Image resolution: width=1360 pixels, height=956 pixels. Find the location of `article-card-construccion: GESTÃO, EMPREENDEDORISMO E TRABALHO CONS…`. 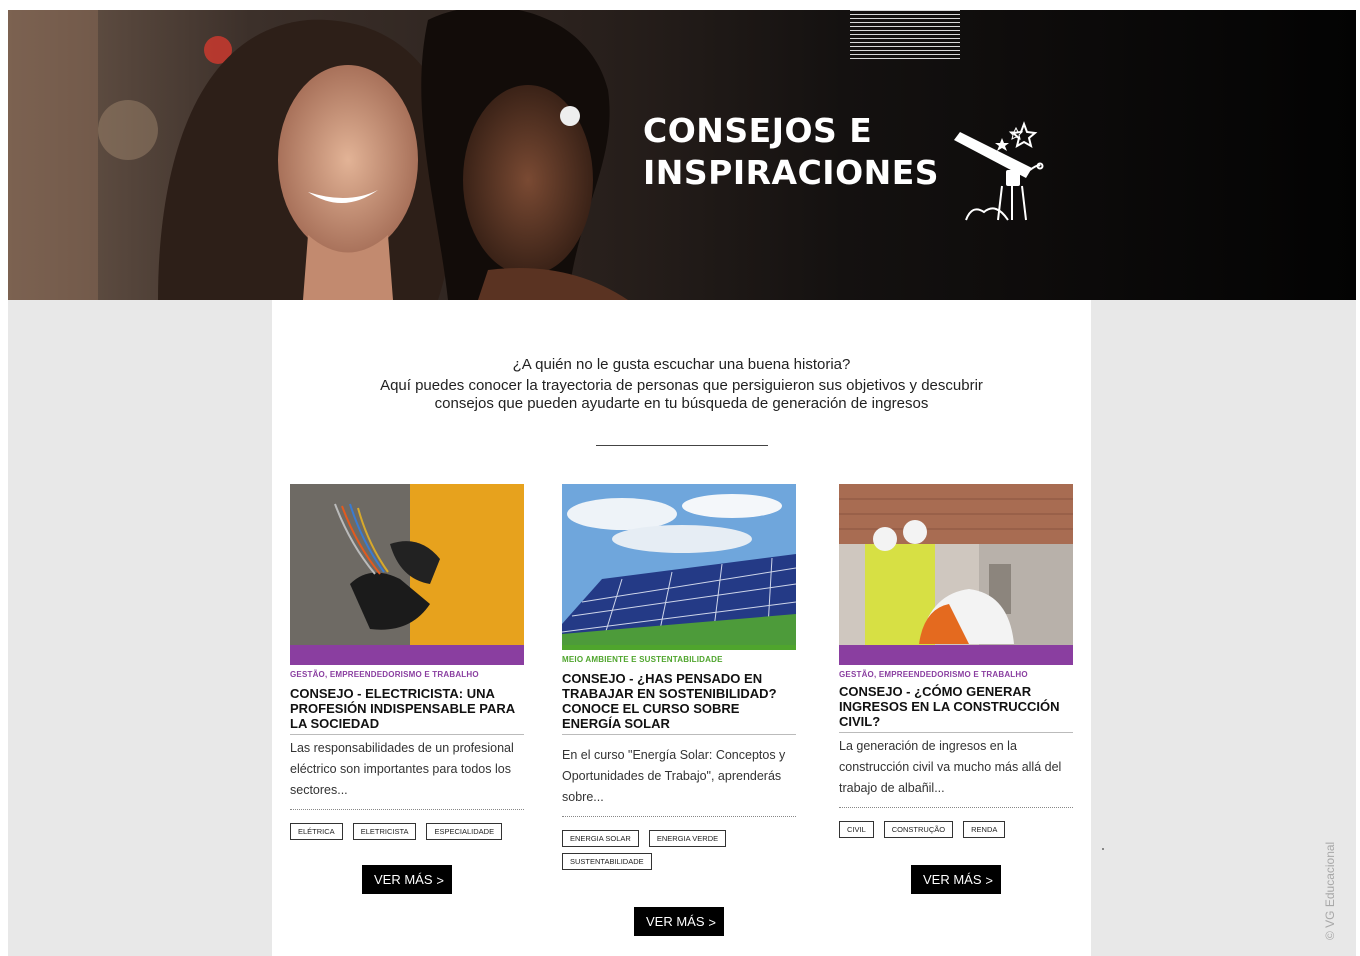

article-card-construccion: GESTÃO, EMPREENDEDORISMO E TRABALHO CONS… is located at coordinates (956, 661).